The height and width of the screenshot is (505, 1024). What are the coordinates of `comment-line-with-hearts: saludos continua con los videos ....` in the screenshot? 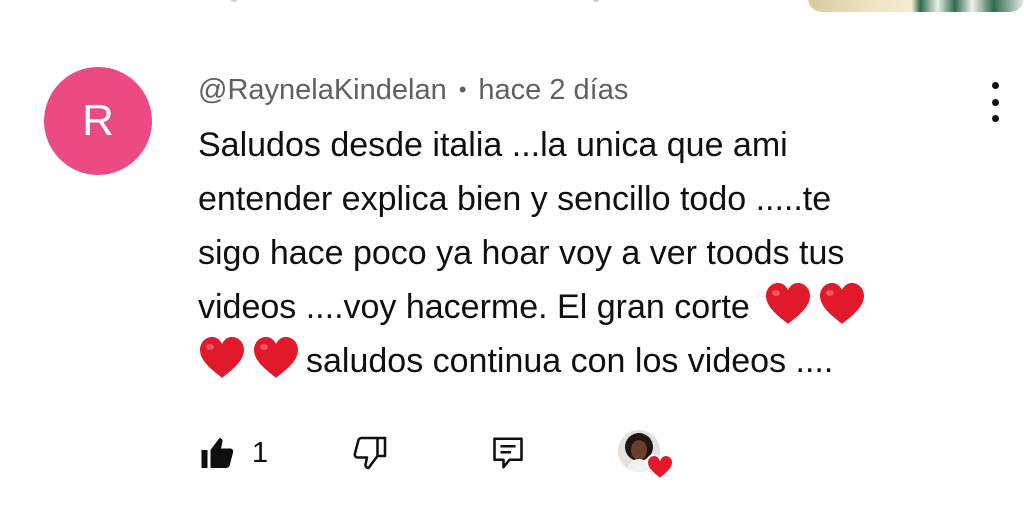 It's located at (583, 361).